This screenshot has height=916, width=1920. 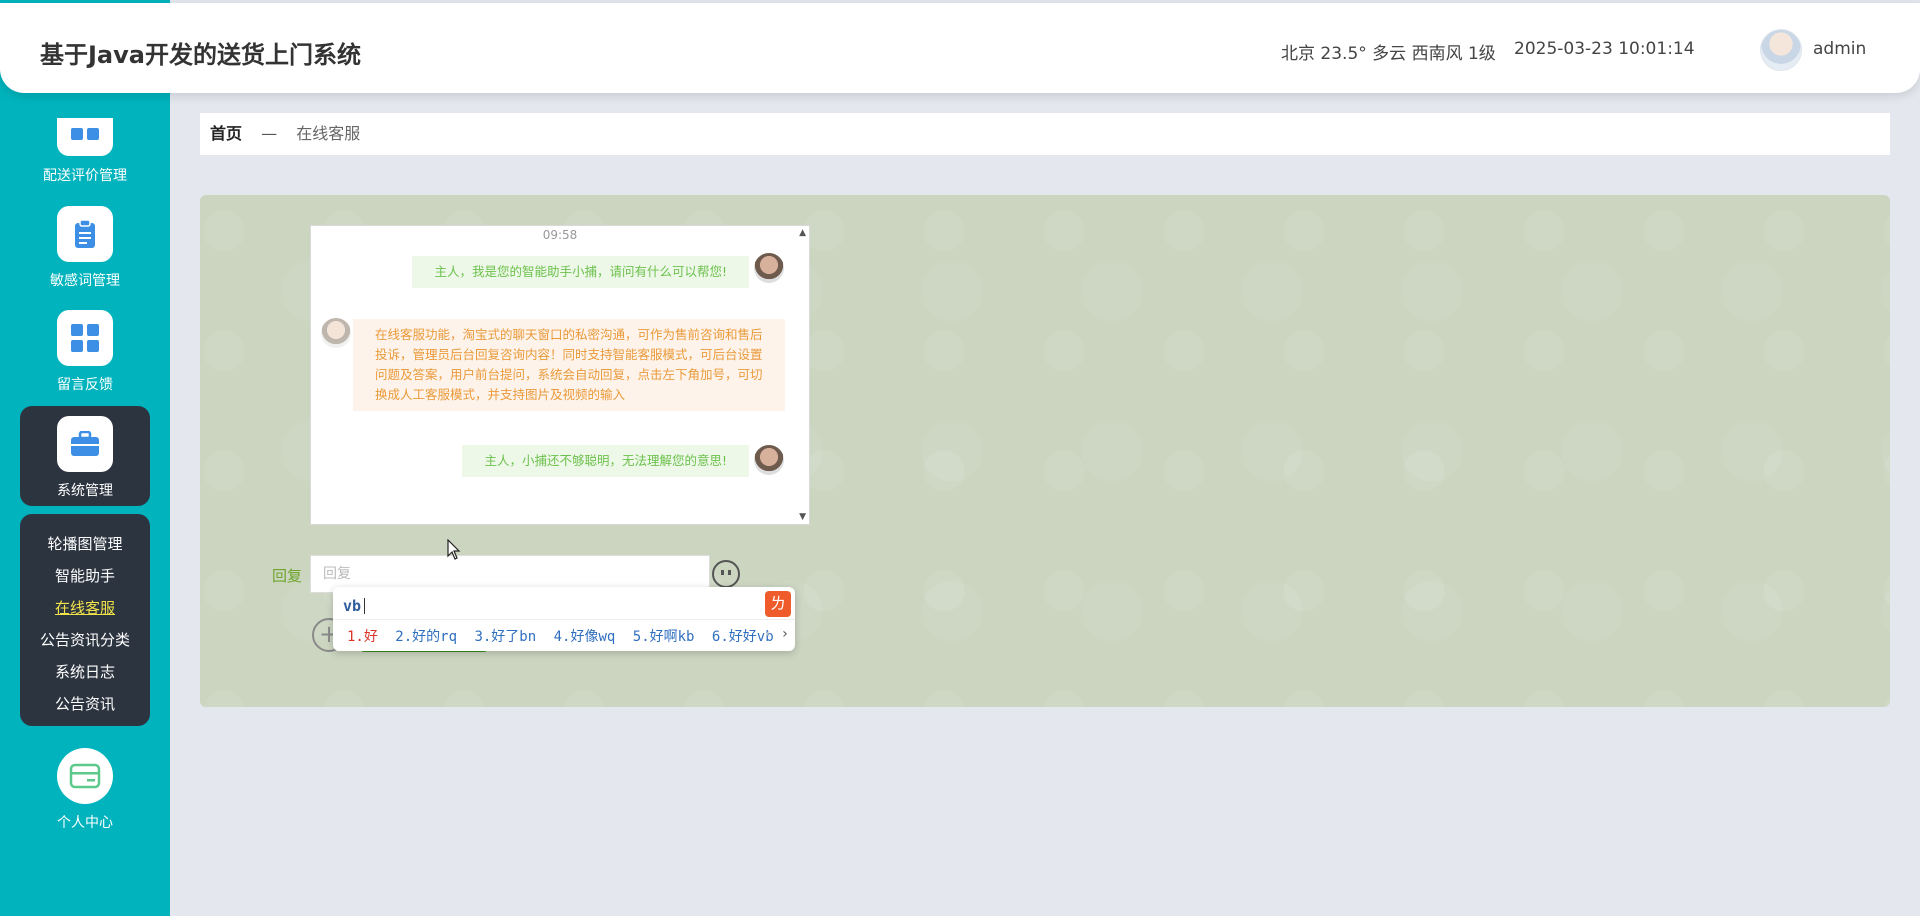 I want to click on sidebar-item-label: 配送评价管理, so click(x=85, y=176).